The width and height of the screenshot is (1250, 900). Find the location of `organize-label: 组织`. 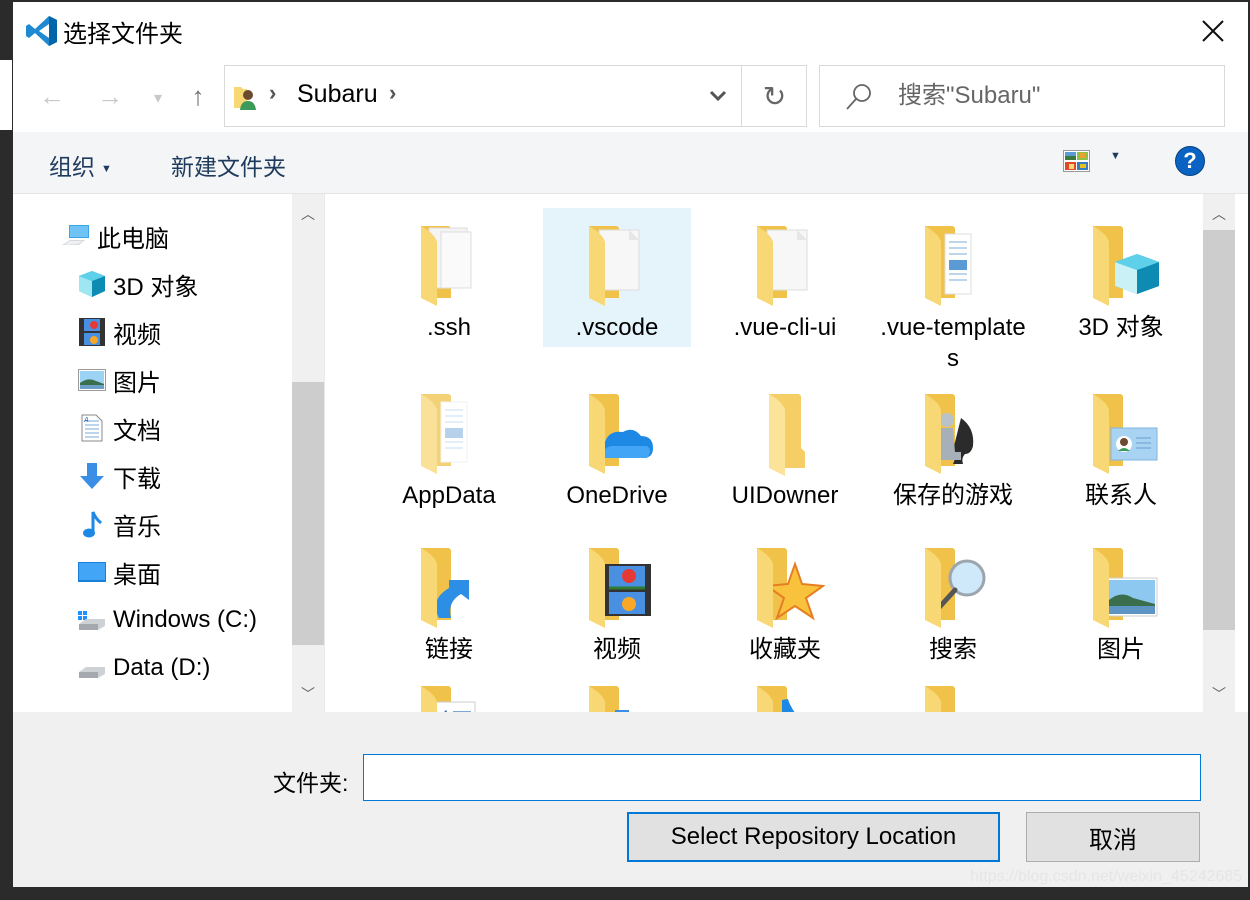

organize-label: 组织 is located at coordinates (72, 167).